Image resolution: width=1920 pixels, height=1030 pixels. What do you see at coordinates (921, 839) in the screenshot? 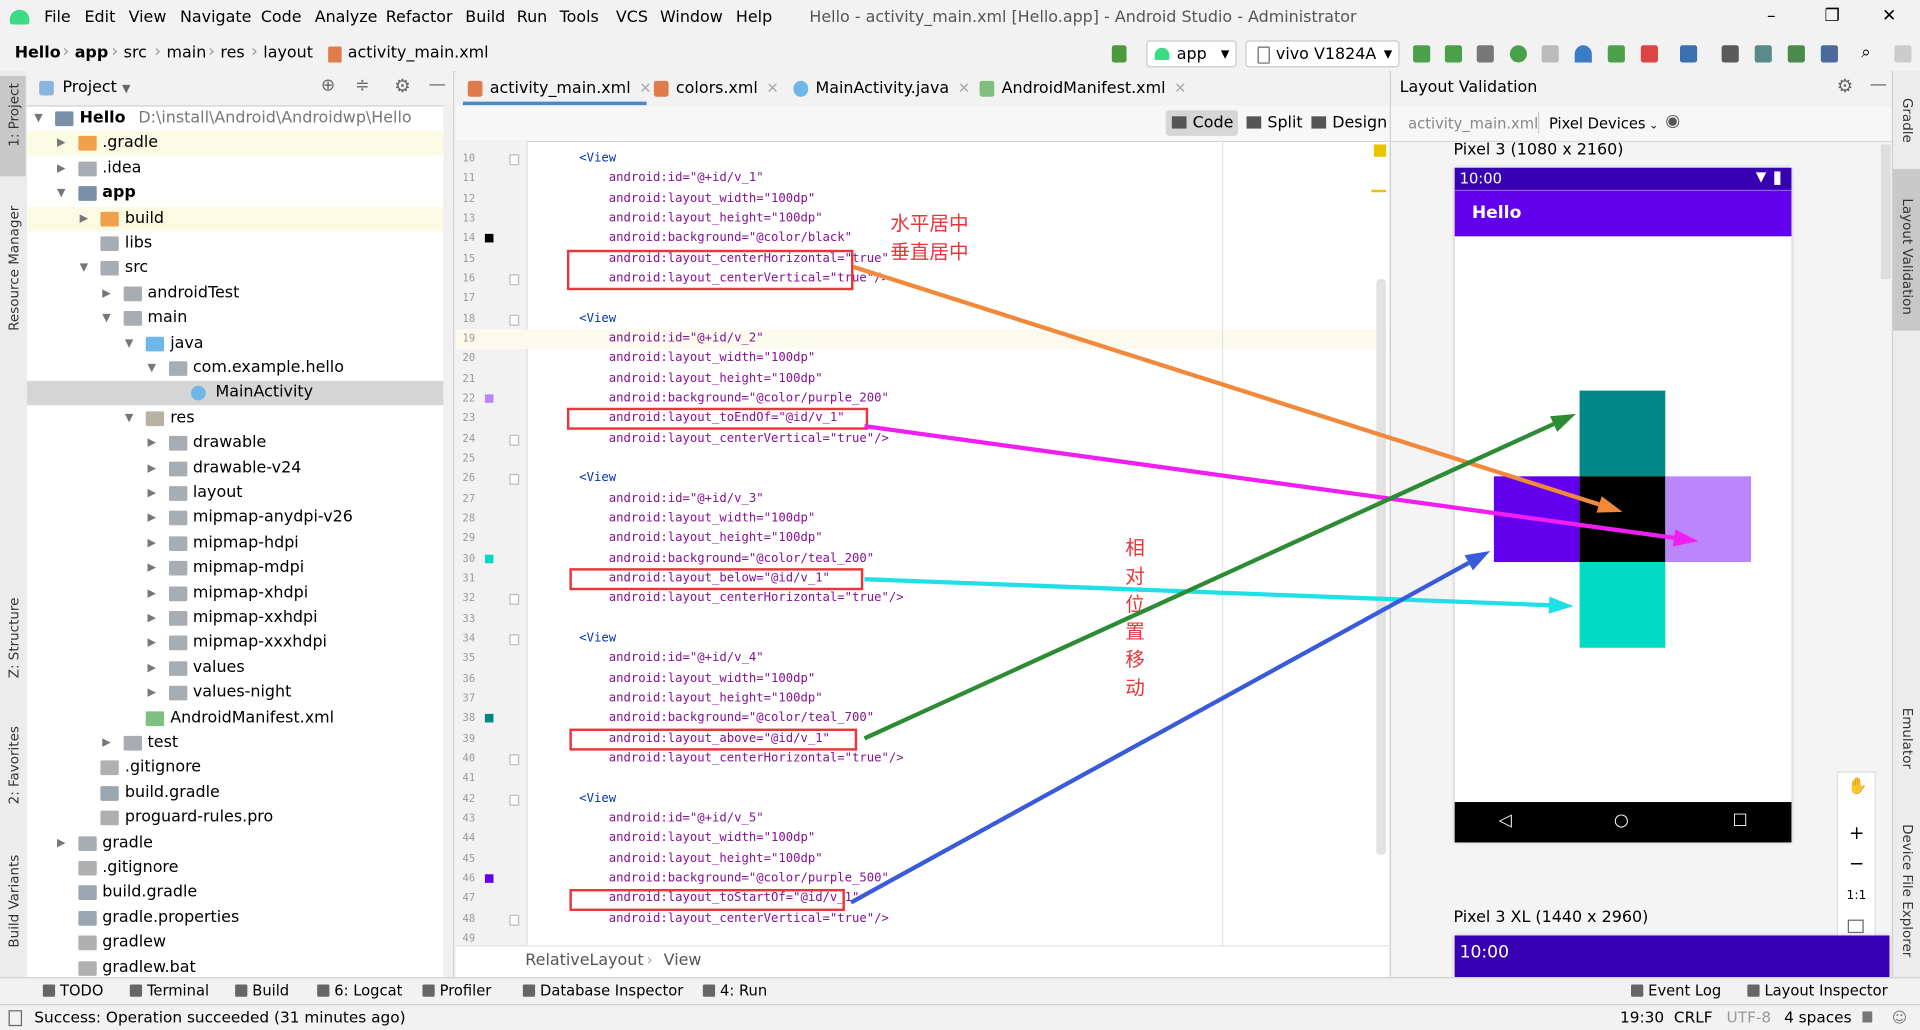
I see `code-line: 44 android:layout_width="100dp"` at bounding box center [921, 839].